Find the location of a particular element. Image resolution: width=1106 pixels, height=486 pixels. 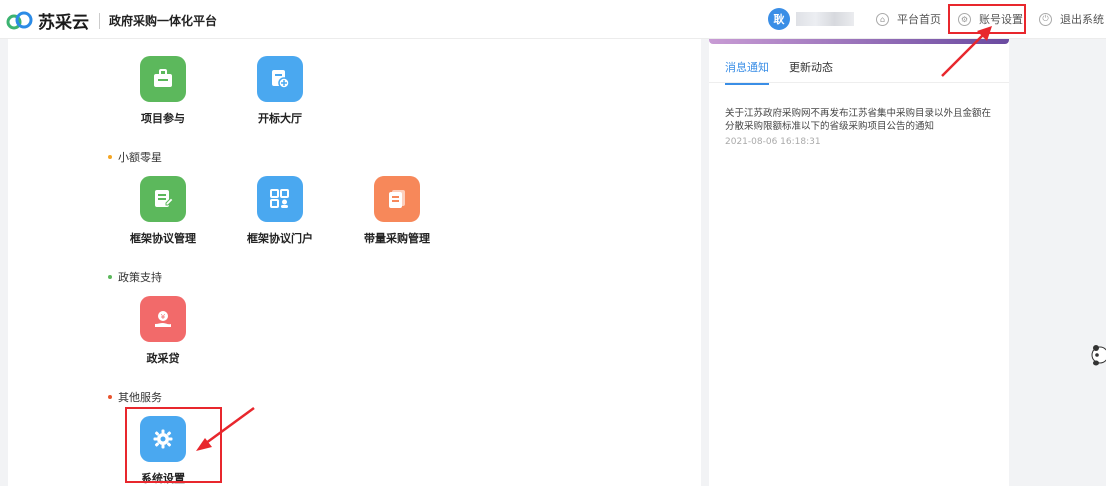

document-plus-icon is located at coordinates (280, 79).